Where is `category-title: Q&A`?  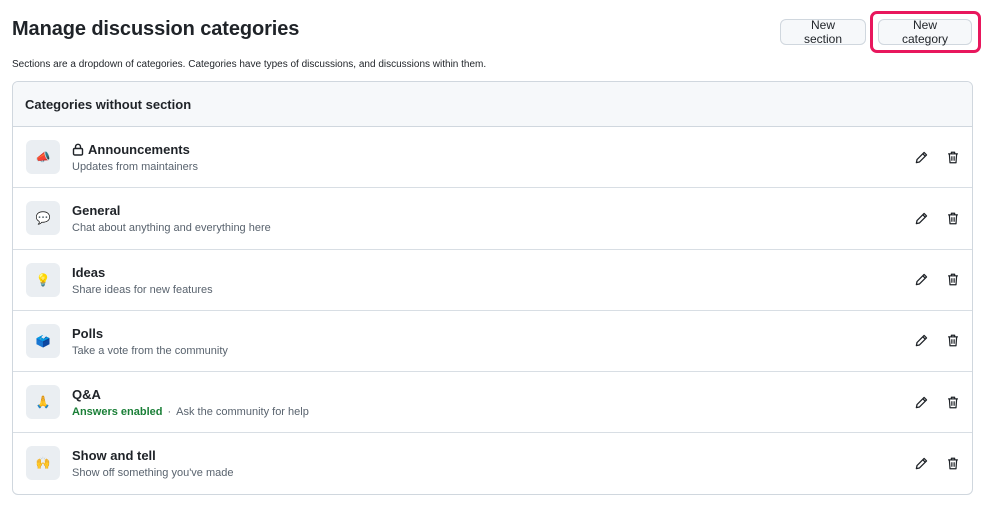 category-title: Q&A is located at coordinates (86, 394).